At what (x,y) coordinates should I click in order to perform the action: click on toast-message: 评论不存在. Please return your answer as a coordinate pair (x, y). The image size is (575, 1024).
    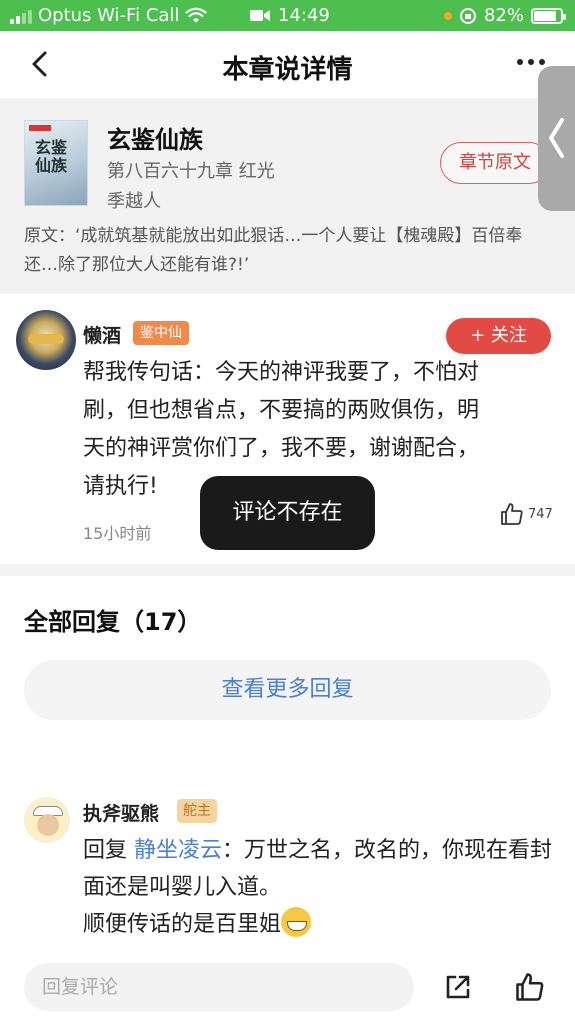
    Looking at the image, I should click on (287, 513).